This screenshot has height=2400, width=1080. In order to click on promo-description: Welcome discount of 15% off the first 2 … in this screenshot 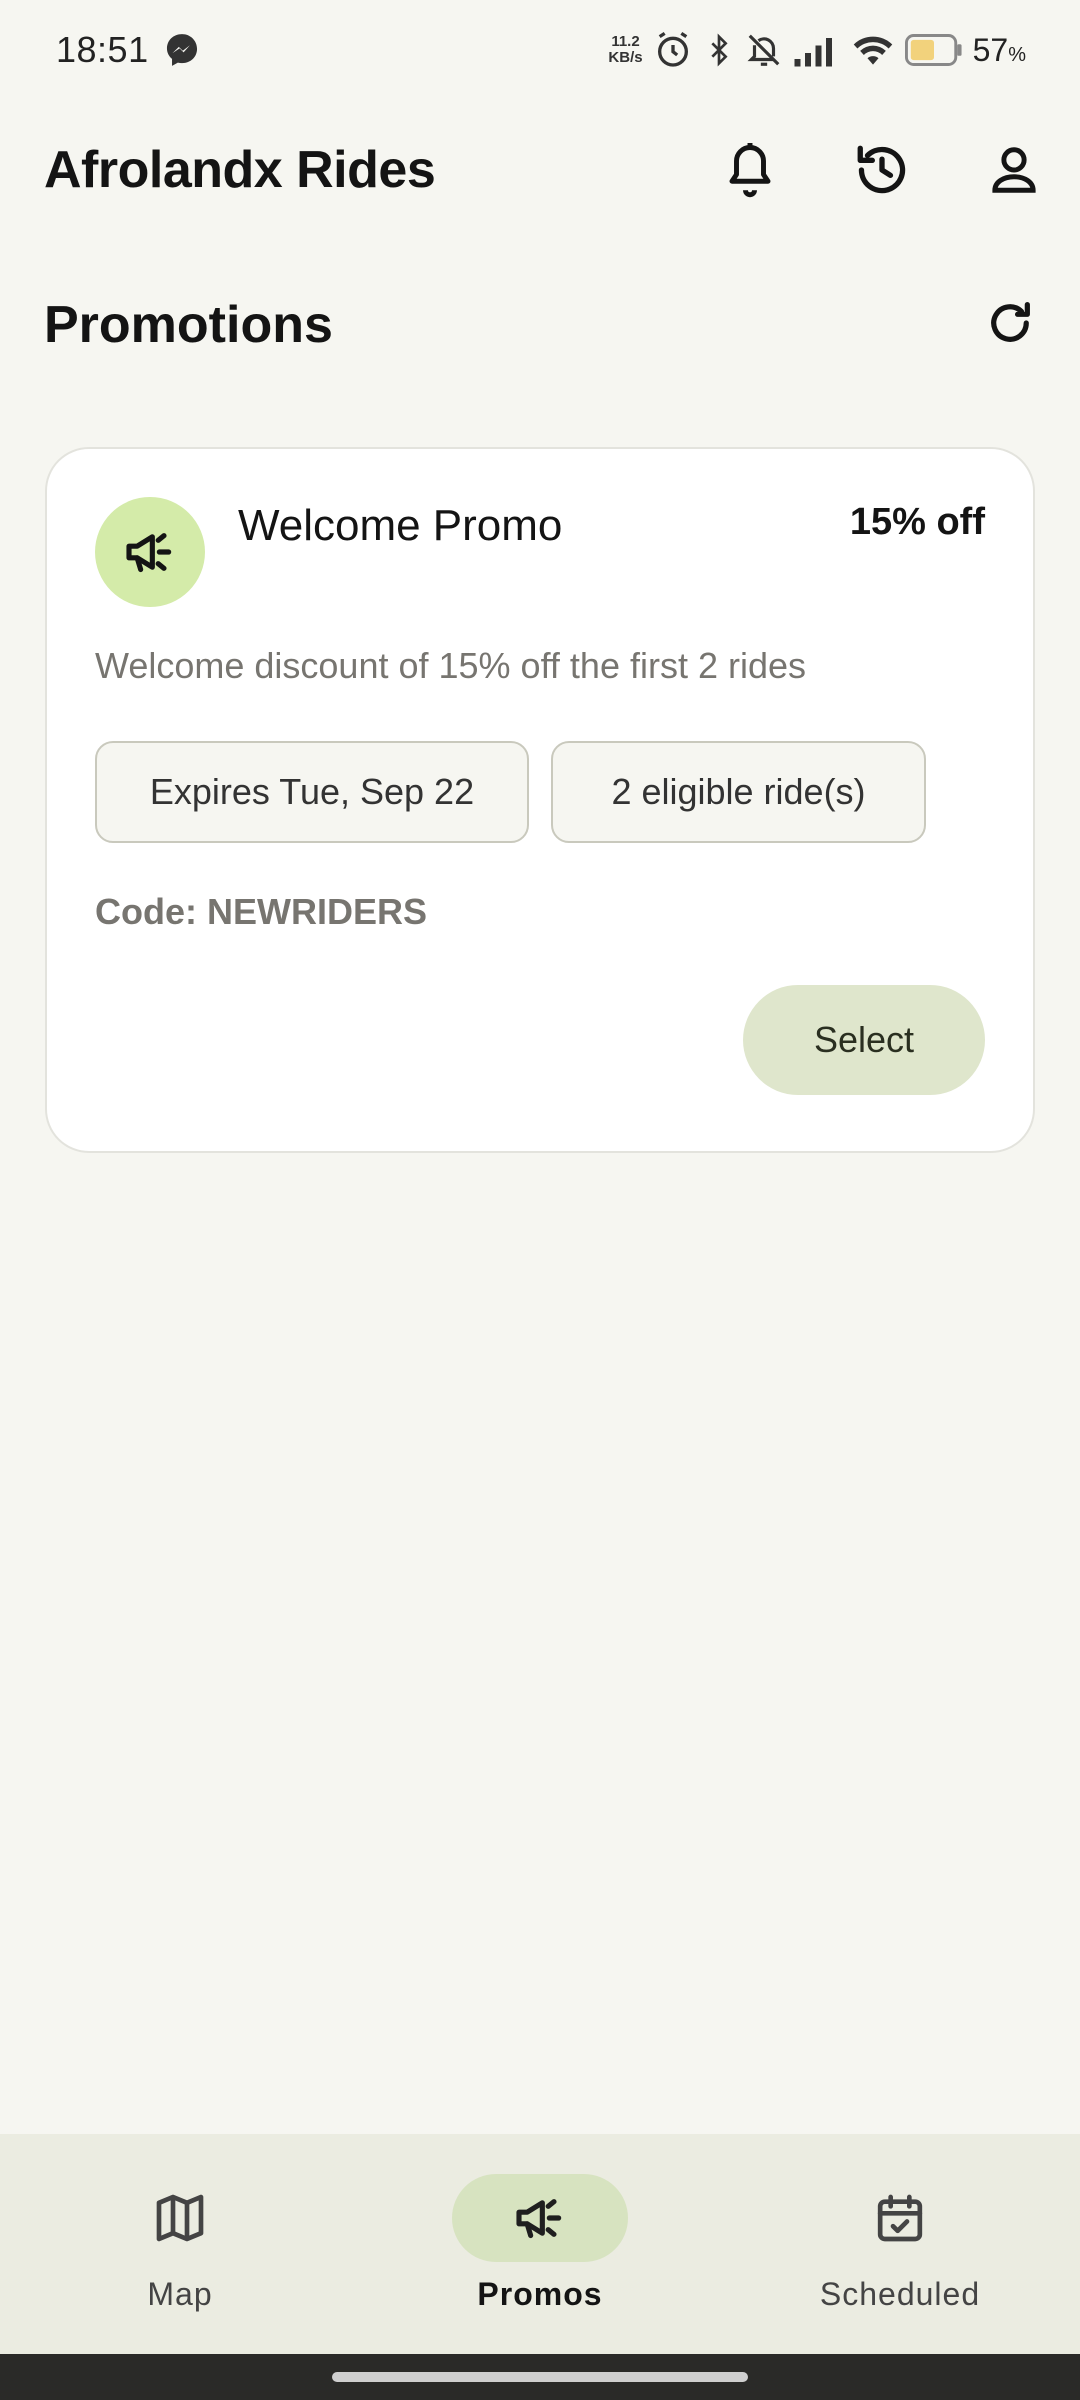, I will do `click(451, 665)`.